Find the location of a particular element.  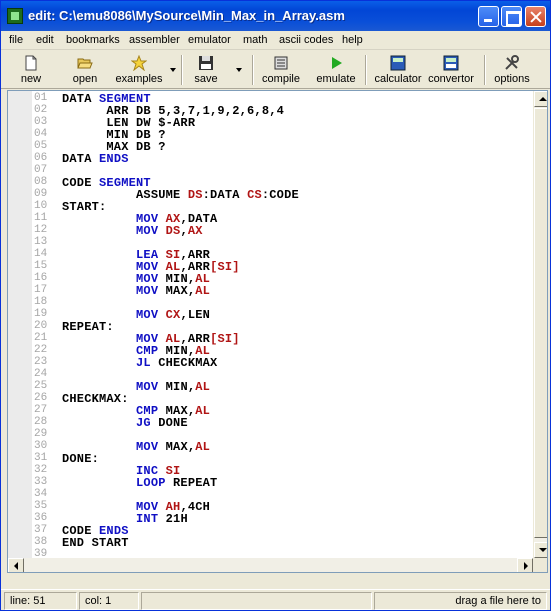

line-number: 20 is located at coordinates (41, 326).